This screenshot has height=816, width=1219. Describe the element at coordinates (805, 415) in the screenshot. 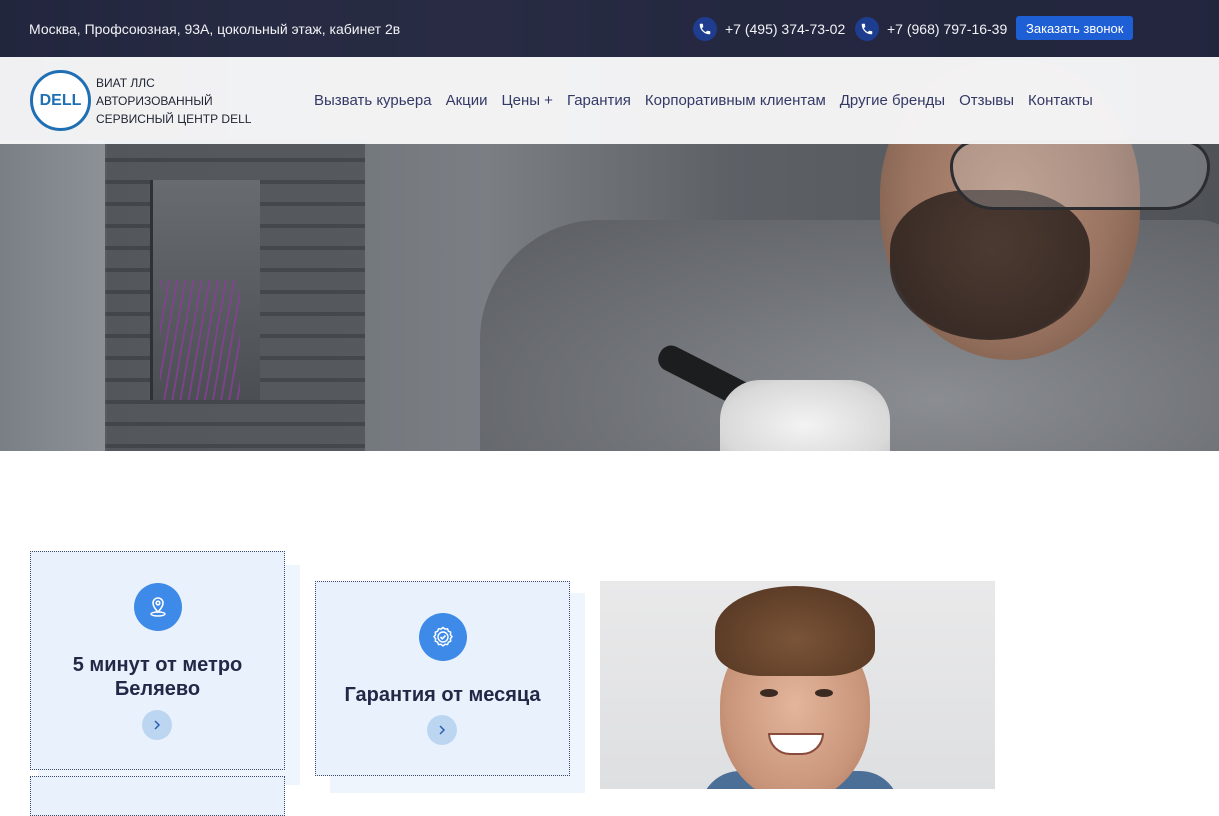

I see `glove-image` at that location.